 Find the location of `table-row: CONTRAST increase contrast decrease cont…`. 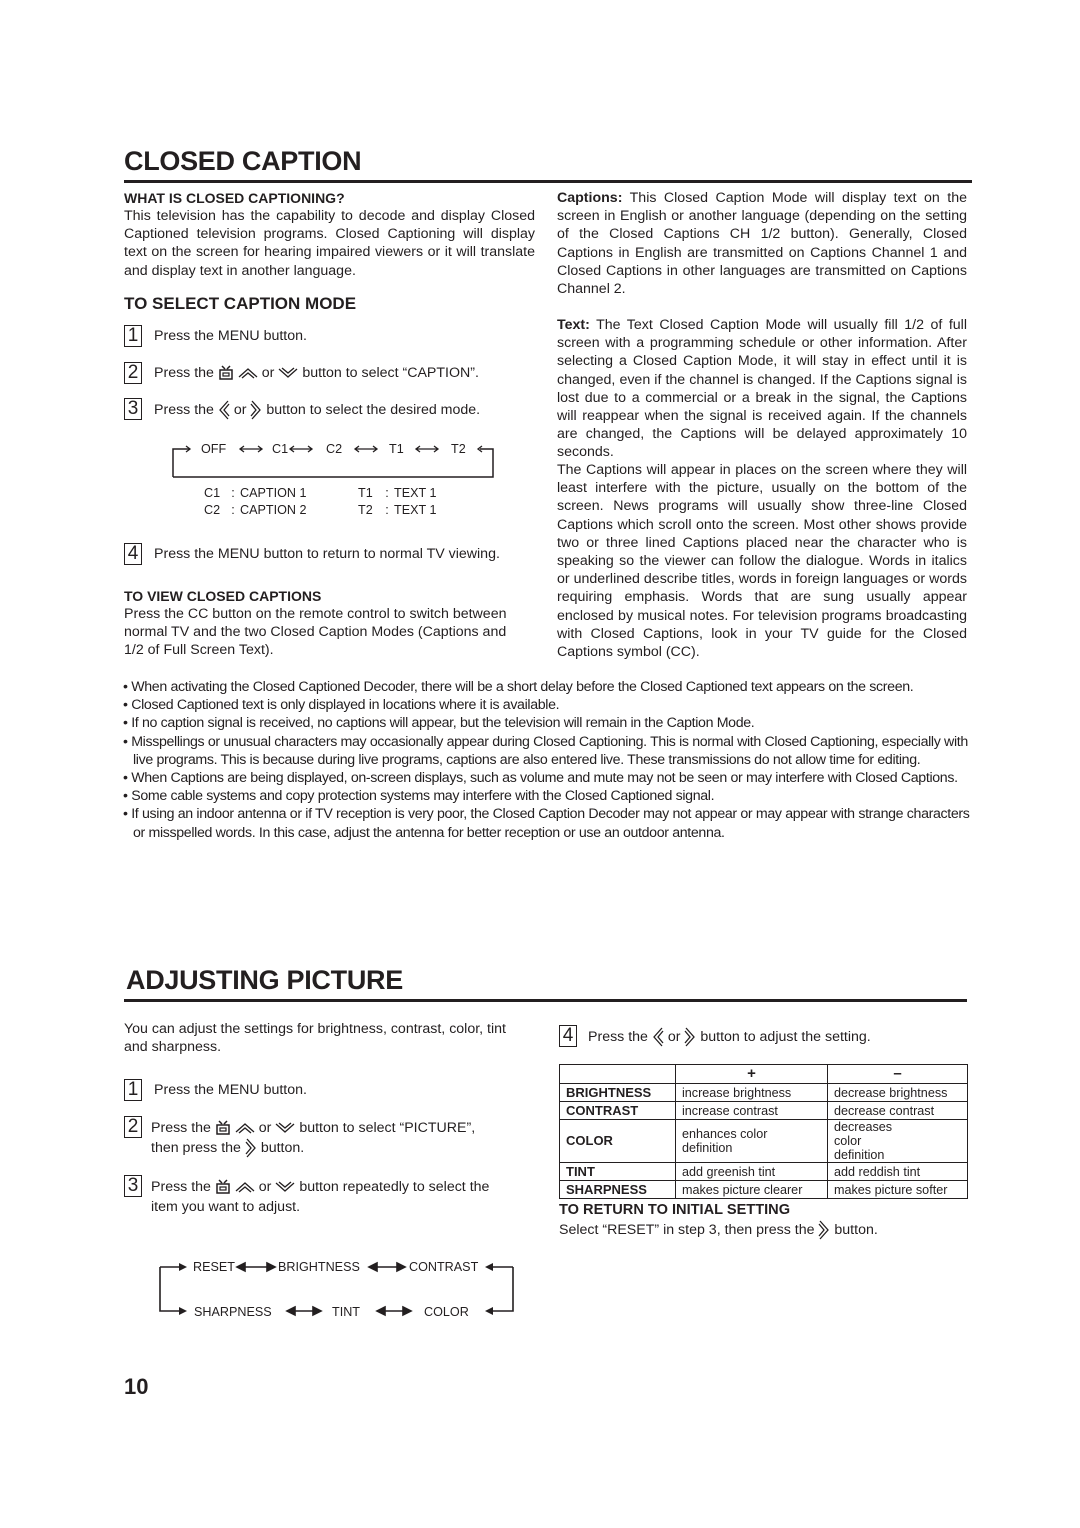

table-row: CONTRAST increase contrast decrease cont… is located at coordinates (763, 1110).